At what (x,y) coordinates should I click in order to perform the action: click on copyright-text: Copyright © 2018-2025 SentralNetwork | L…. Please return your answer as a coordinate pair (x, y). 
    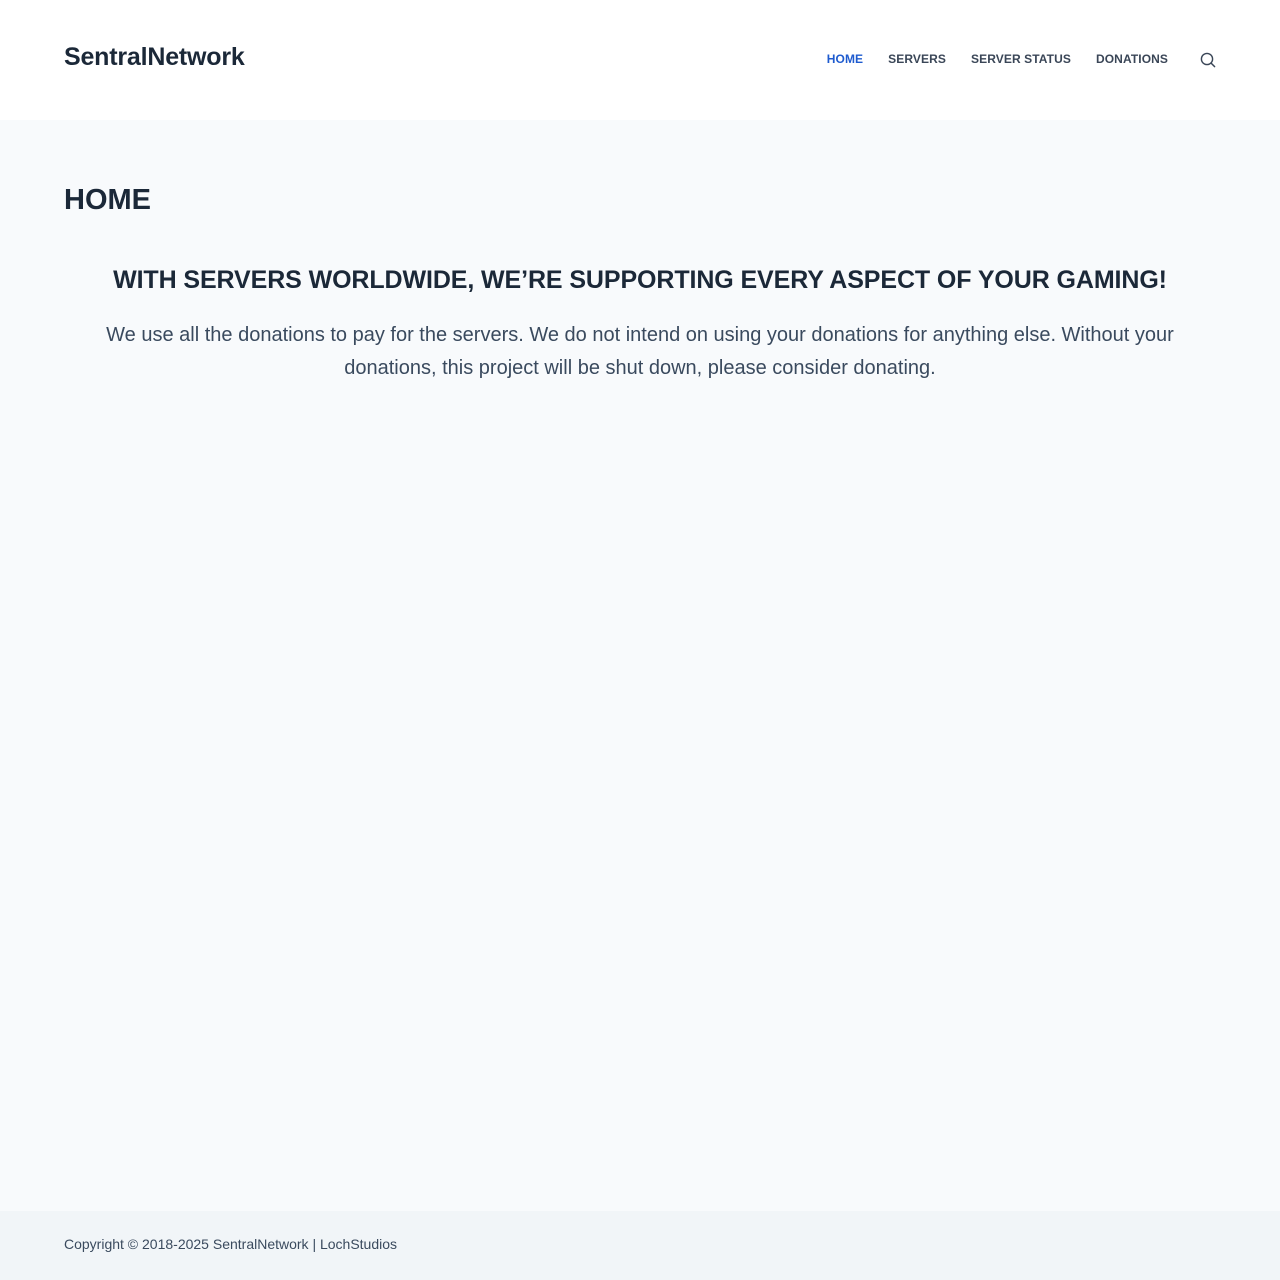
    Looking at the image, I should click on (231, 1244).